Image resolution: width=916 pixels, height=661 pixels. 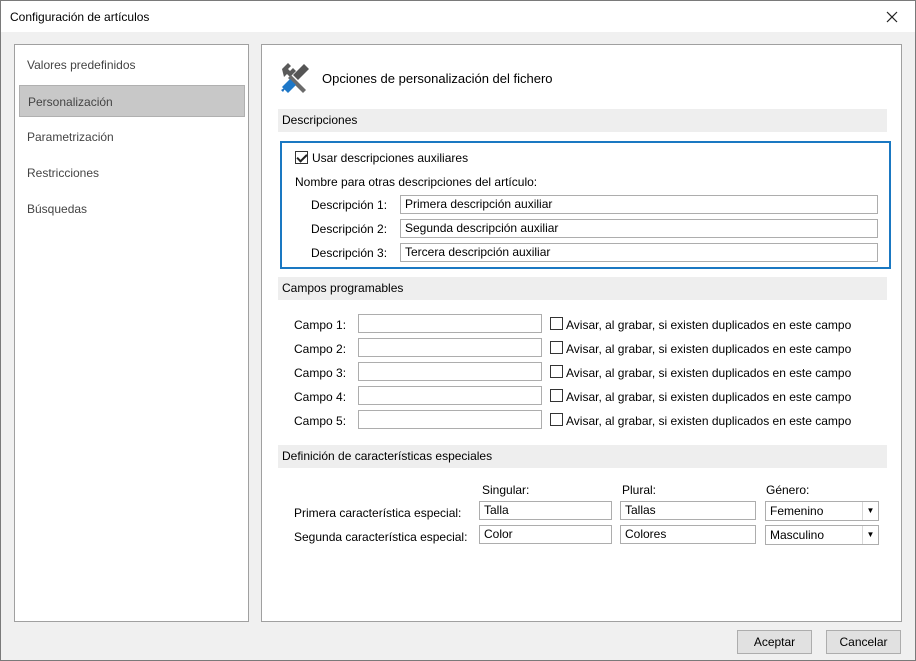 What do you see at coordinates (320, 421) in the screenshot?
I see `campo-5-label: Campo 5:` at bounding box center [320, 421].